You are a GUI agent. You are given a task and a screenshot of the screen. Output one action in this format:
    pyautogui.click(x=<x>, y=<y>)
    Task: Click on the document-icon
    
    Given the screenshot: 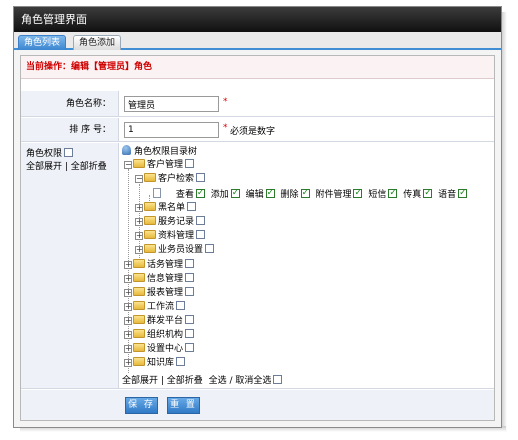 What is the action you would take?
    pyautogui.click(x=157, y=193)
    